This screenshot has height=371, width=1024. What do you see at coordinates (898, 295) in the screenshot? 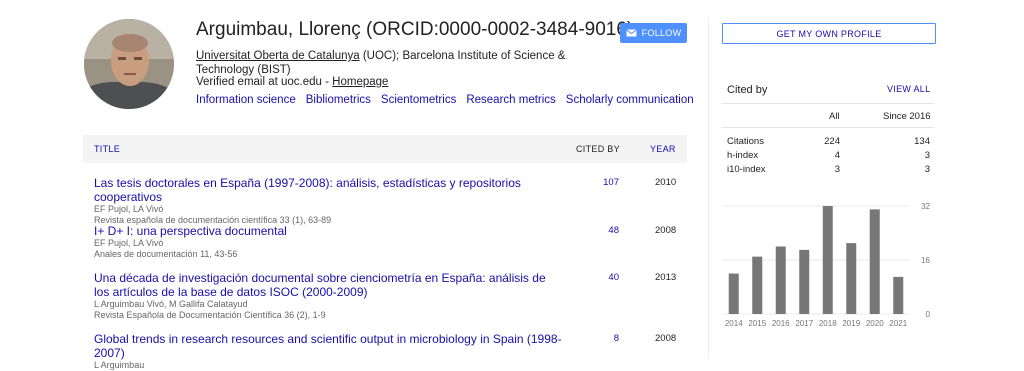
I see `chart-bar-2021` at bounding box center [898, 295].